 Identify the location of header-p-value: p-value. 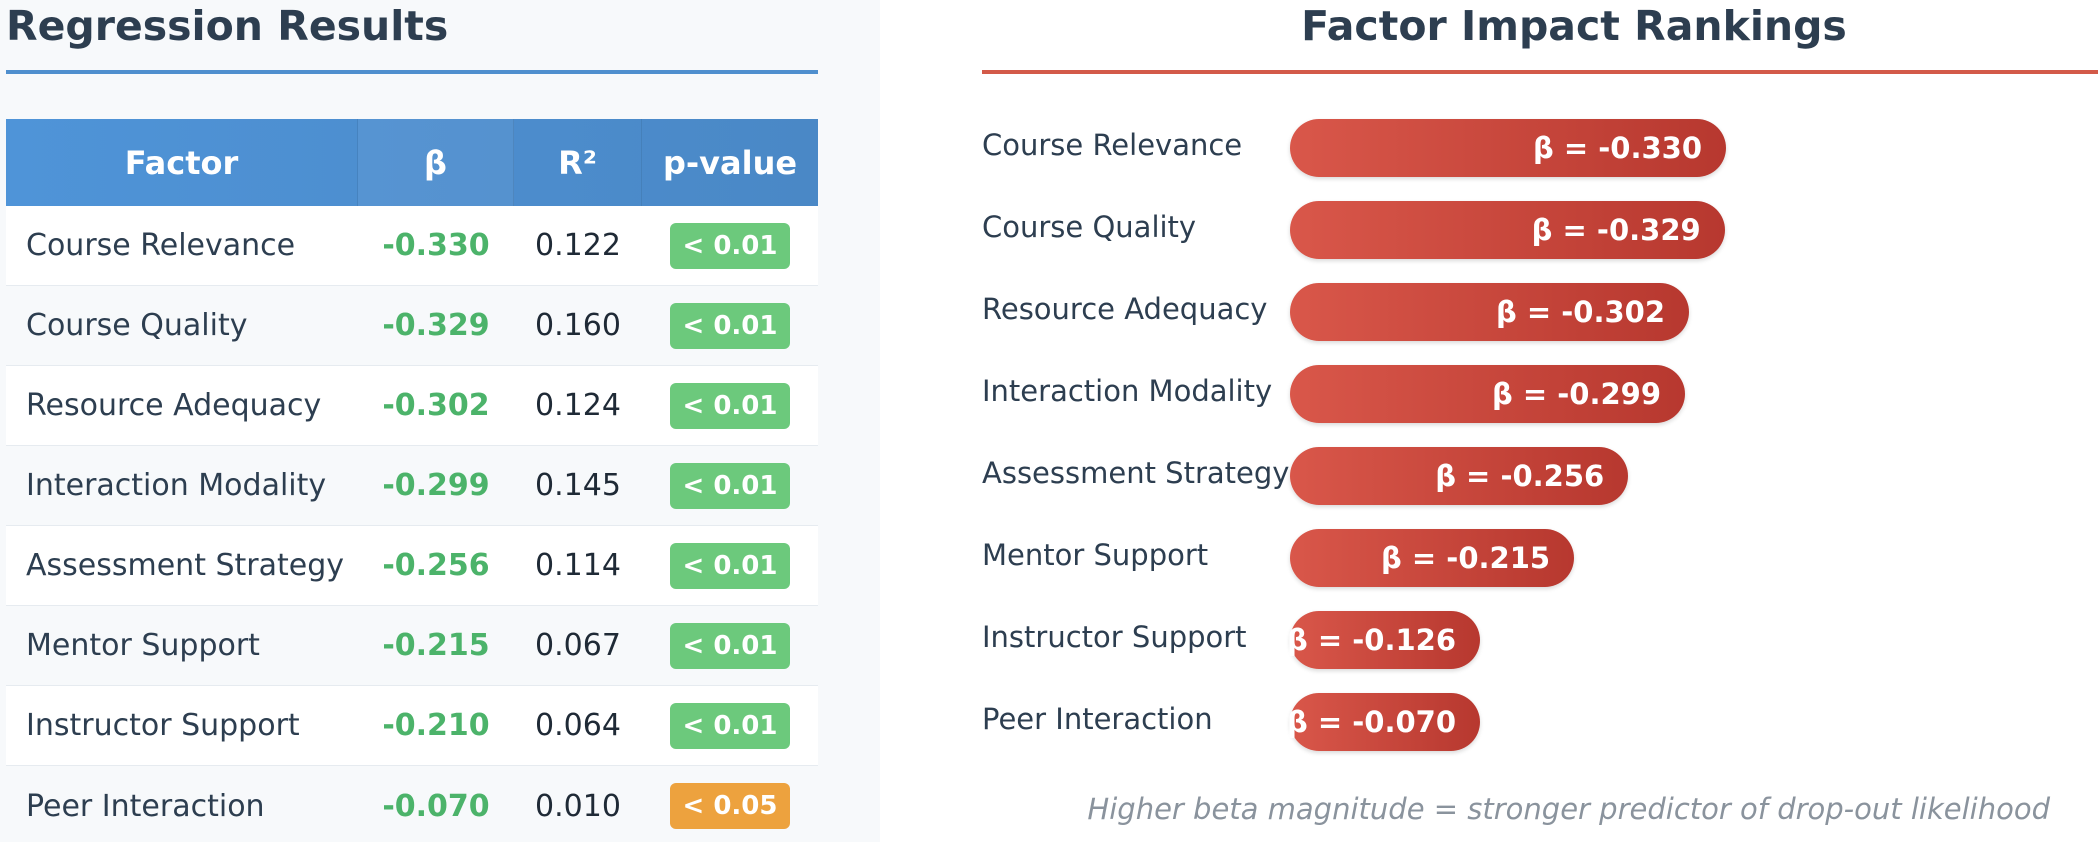
(730, 162).